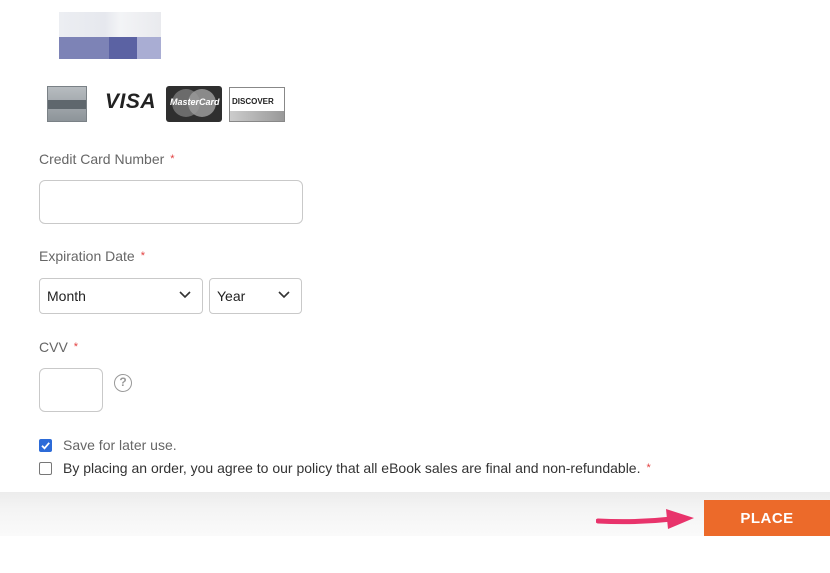  Describe the element at coordinates (231, 296) in the screenshot. I see `year-select-value: Year` at that location.